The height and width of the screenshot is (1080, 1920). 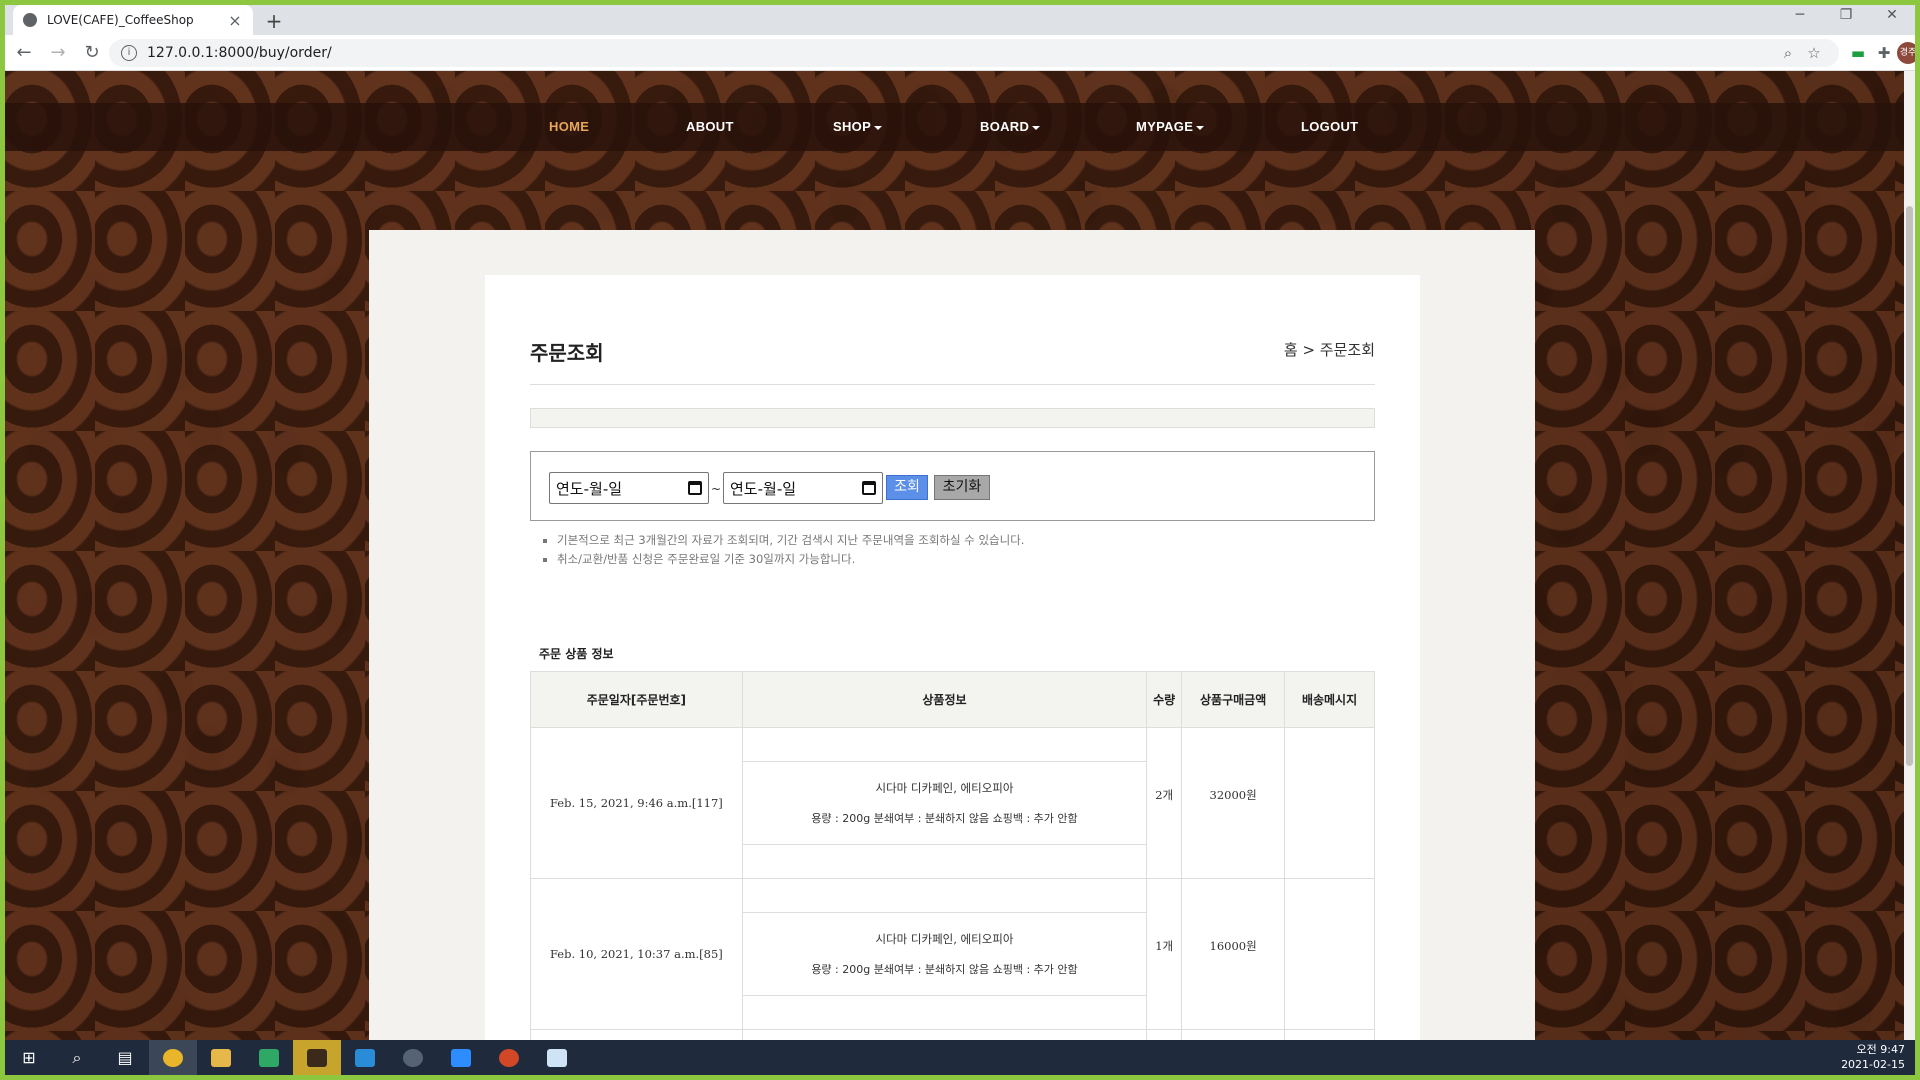 What do you see at coordinates (239, 53) in the screenshot?
I see `url-text: 127.0.0.1:8000/buy/order/` at bounding box center [239, 53].